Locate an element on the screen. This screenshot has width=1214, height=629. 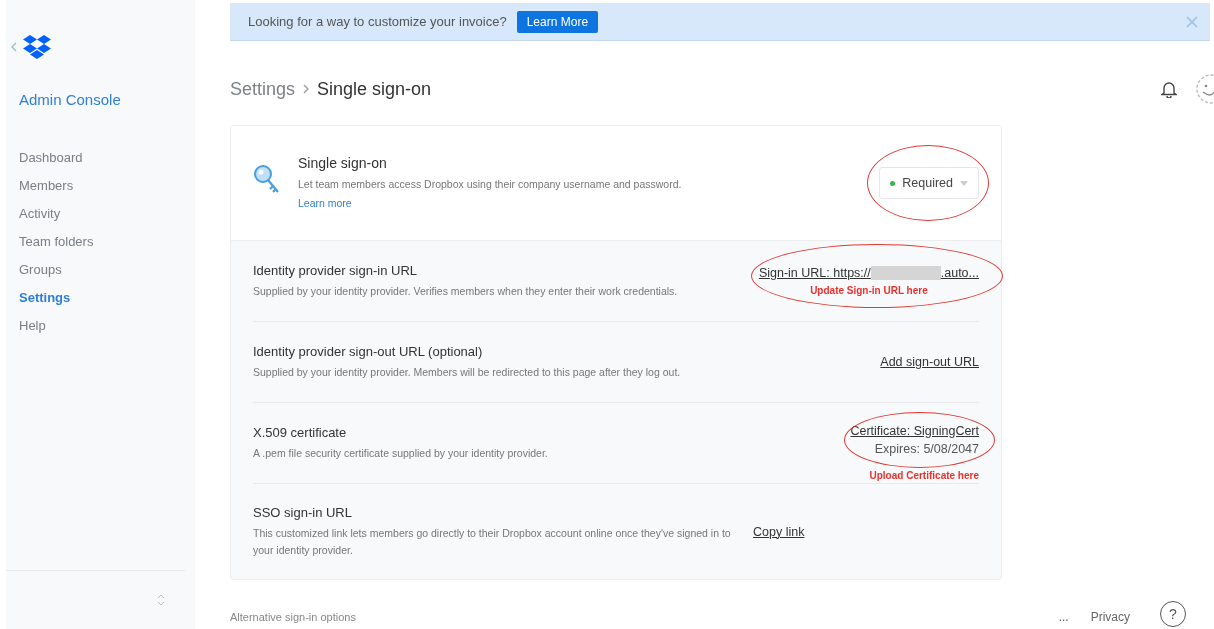
breadcrumb-link: Settings is located at coordinates (263, 89).